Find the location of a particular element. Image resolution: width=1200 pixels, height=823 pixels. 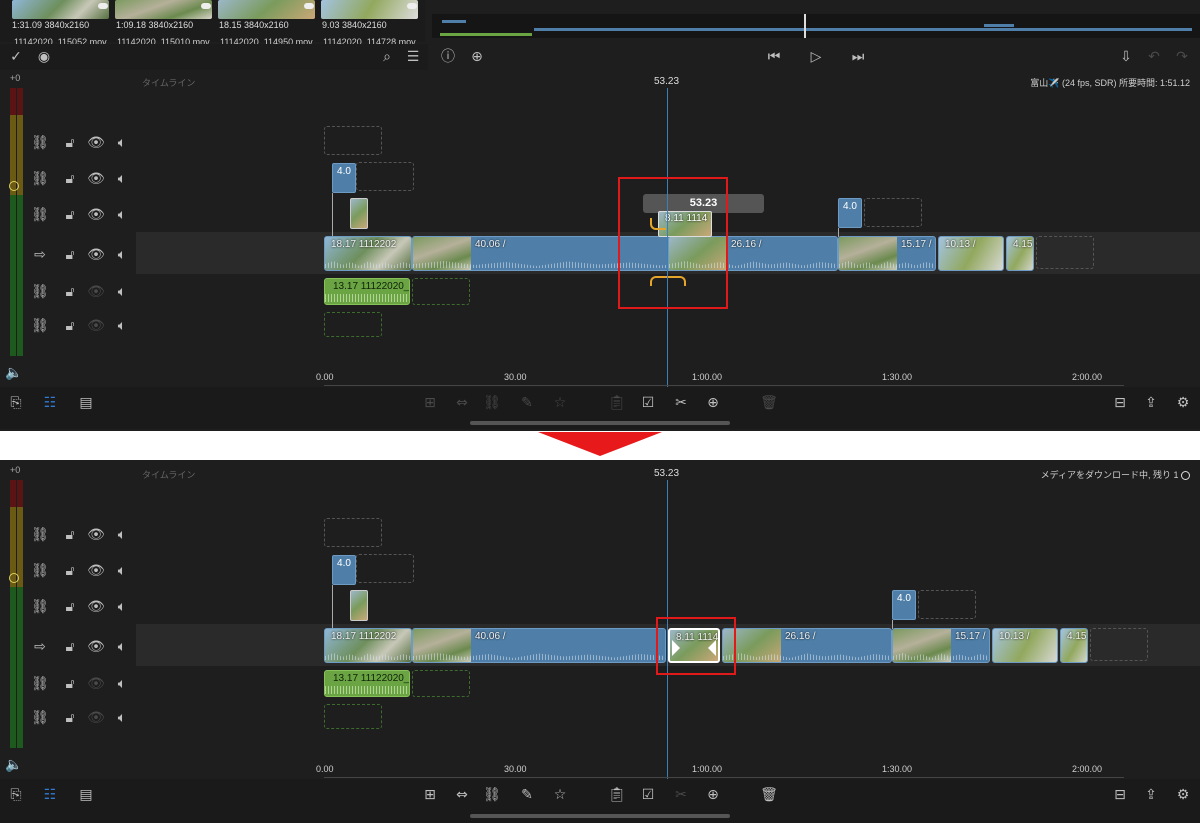

list-view-icon: ☰ is located at coordinates (413, 57).